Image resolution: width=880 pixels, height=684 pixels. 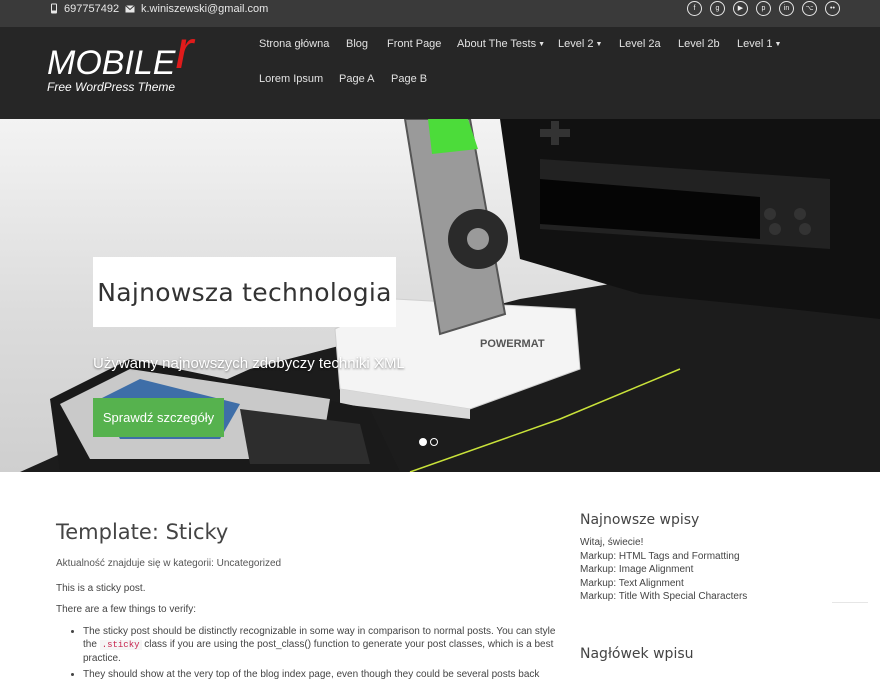 I want to click on post-paragraph: There are a few things to verify:, so click(x=126, y=609).